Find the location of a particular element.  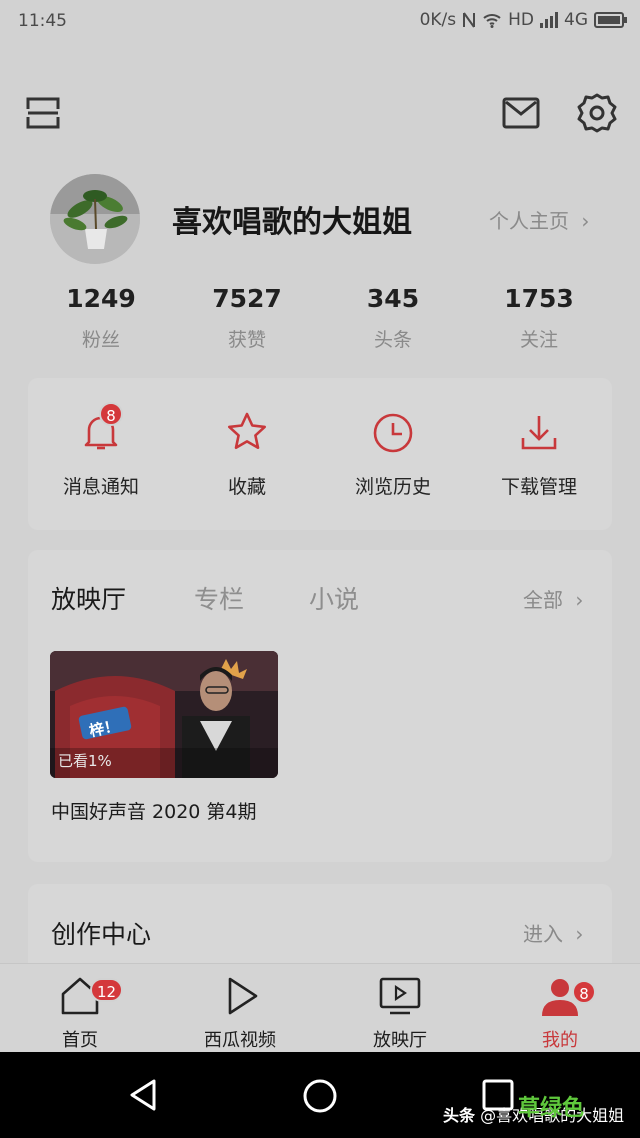

nav-label: 首页 is located at coordinates (80, 1040).